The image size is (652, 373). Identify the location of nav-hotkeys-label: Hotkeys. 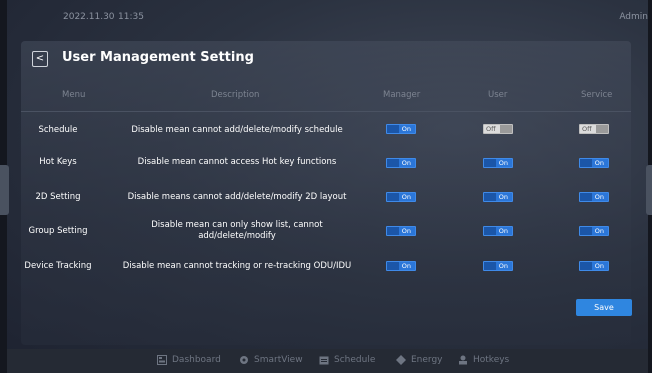
(491, 360).